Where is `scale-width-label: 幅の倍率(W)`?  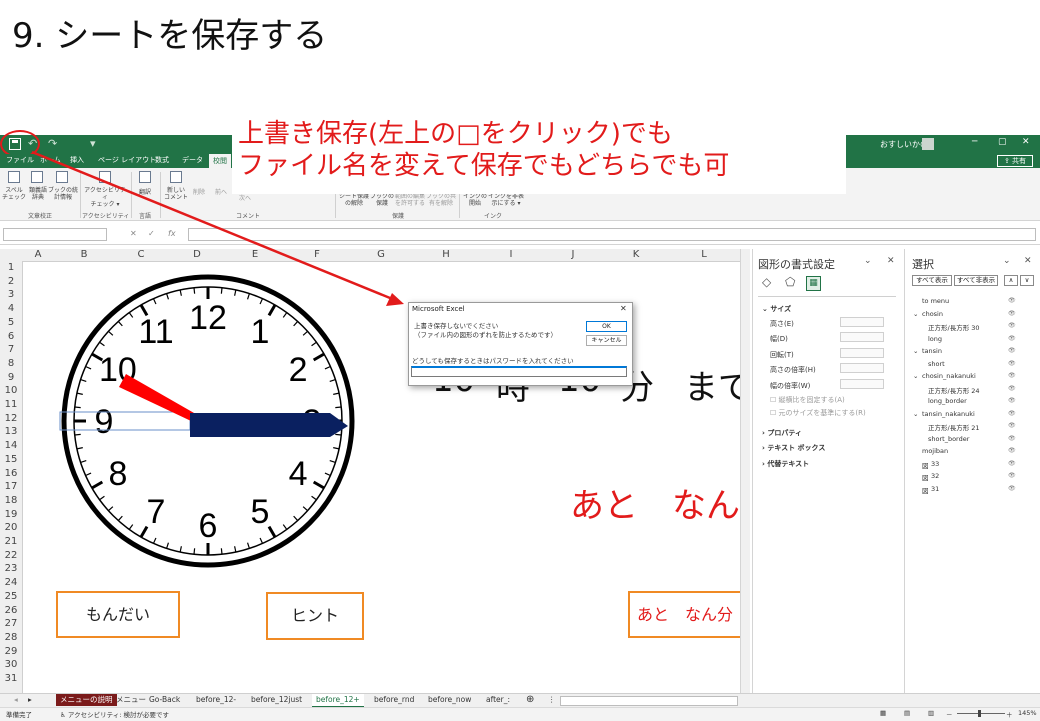 scale-width-label: 幅の倍率(W) is located at coordinates (790, 386).